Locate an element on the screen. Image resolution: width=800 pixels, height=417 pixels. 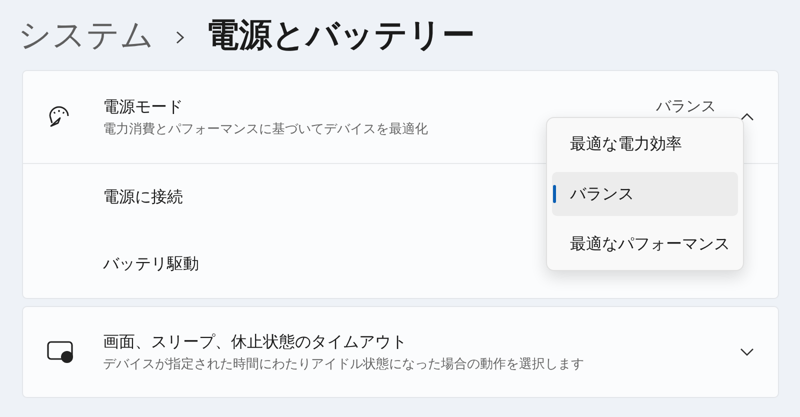
setting-label: 電源に接続 is located at coordinates (143, 197).